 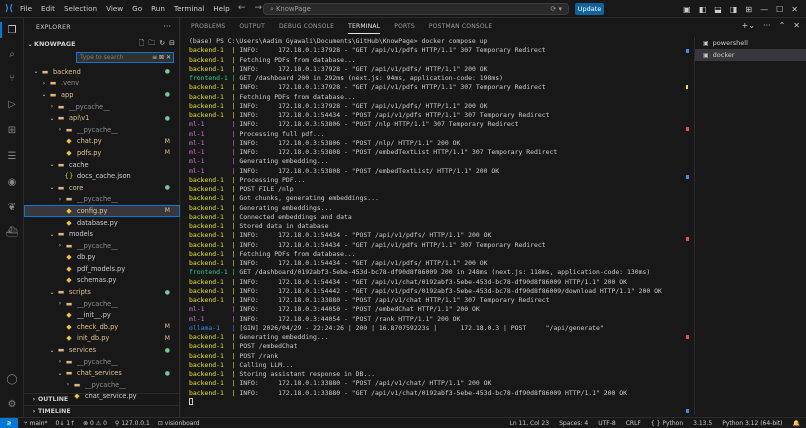 I want to click on tree-folder: ⌄ ▬ chat_services ●, so click(x=102, y=373).